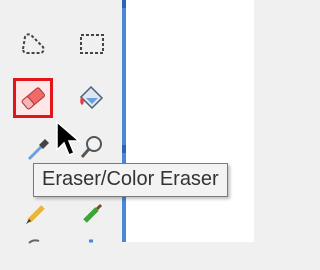  I want to click on lasso-select-icon, so click(33, 43).